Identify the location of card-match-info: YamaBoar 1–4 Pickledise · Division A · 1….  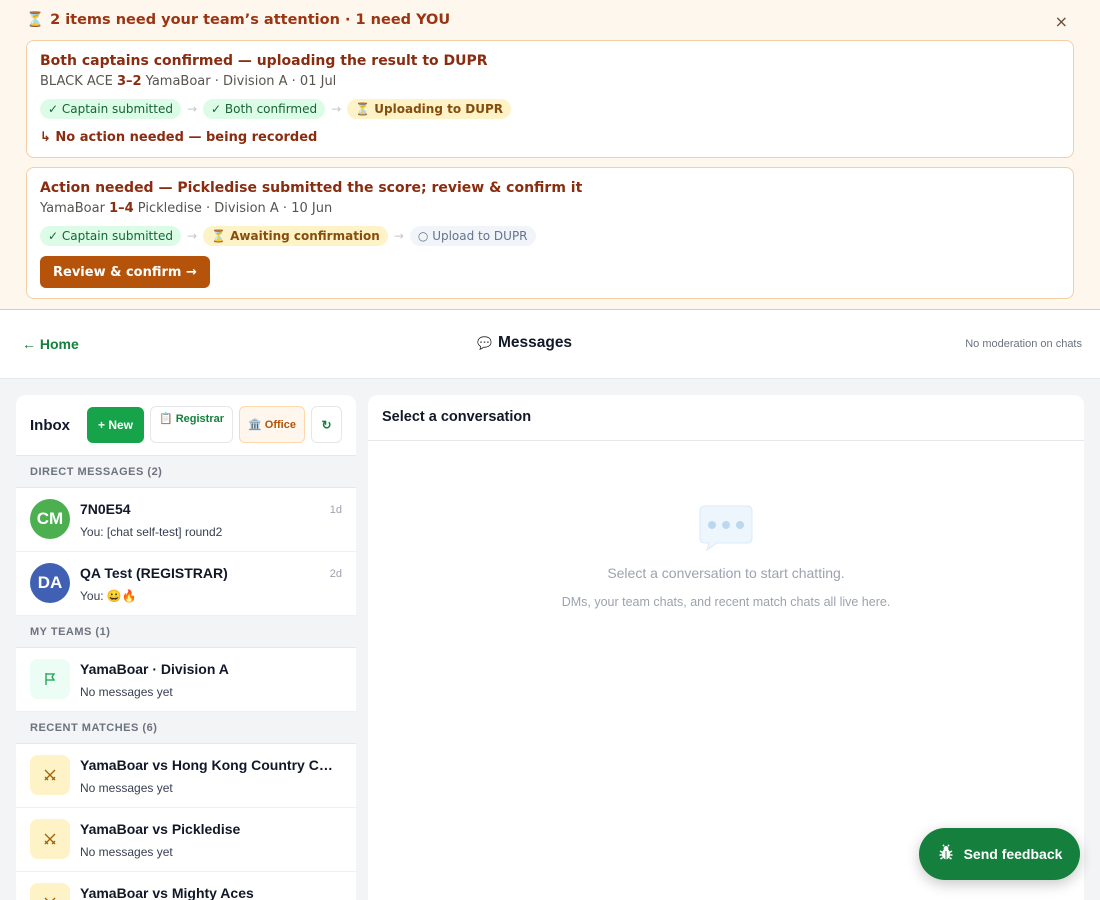
(186, 208).